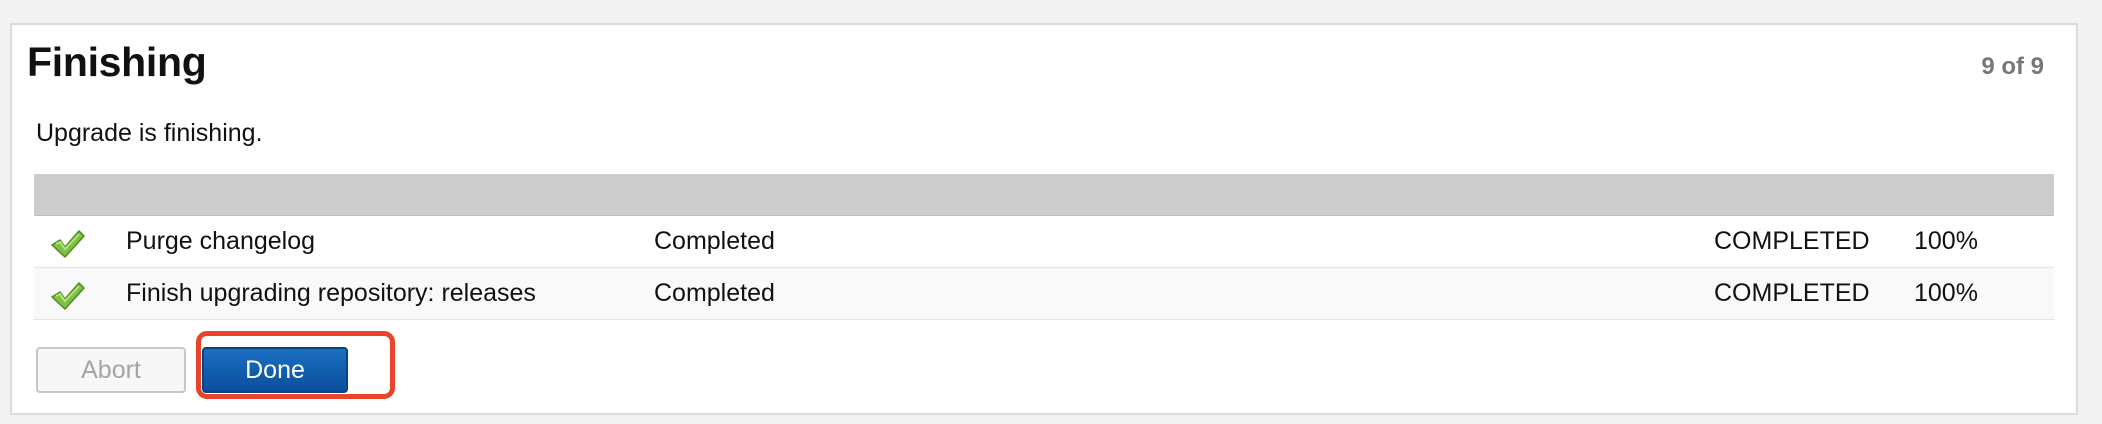  Describe the element at coordinates (111, 370) in the screenshot. I see `abort-button: Abort` at that location.